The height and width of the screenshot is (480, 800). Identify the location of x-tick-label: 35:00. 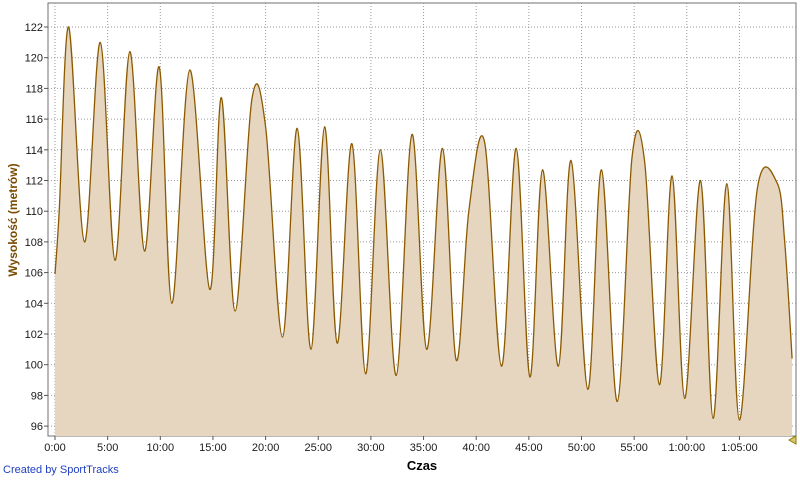
(424, 448).